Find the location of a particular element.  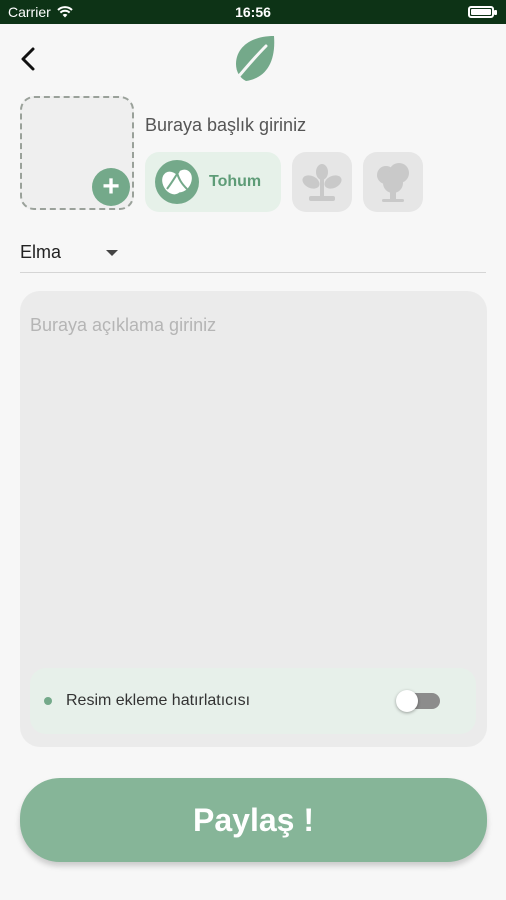

category-seed-button: Tohum is located at coordinates (213, 182).